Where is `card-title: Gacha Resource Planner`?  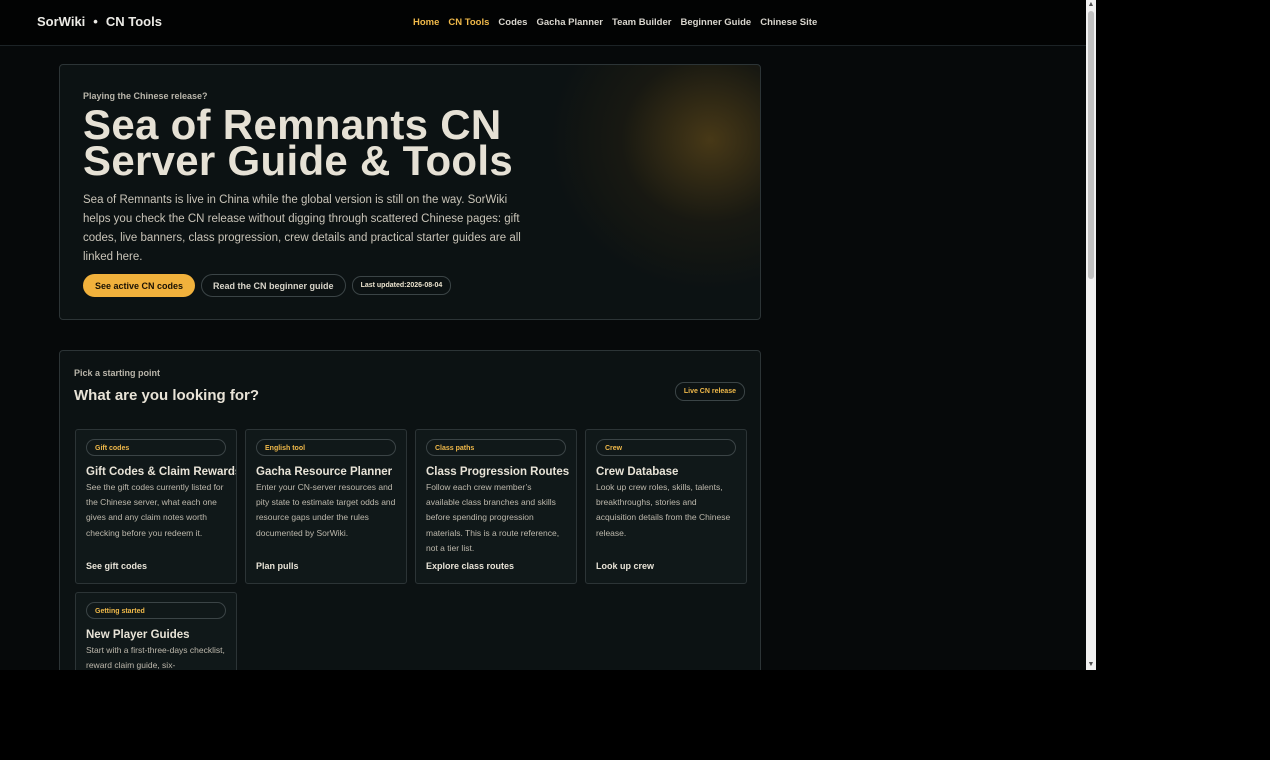
card-title: Gacha Resource Planner is located at coordinates (324, 472).